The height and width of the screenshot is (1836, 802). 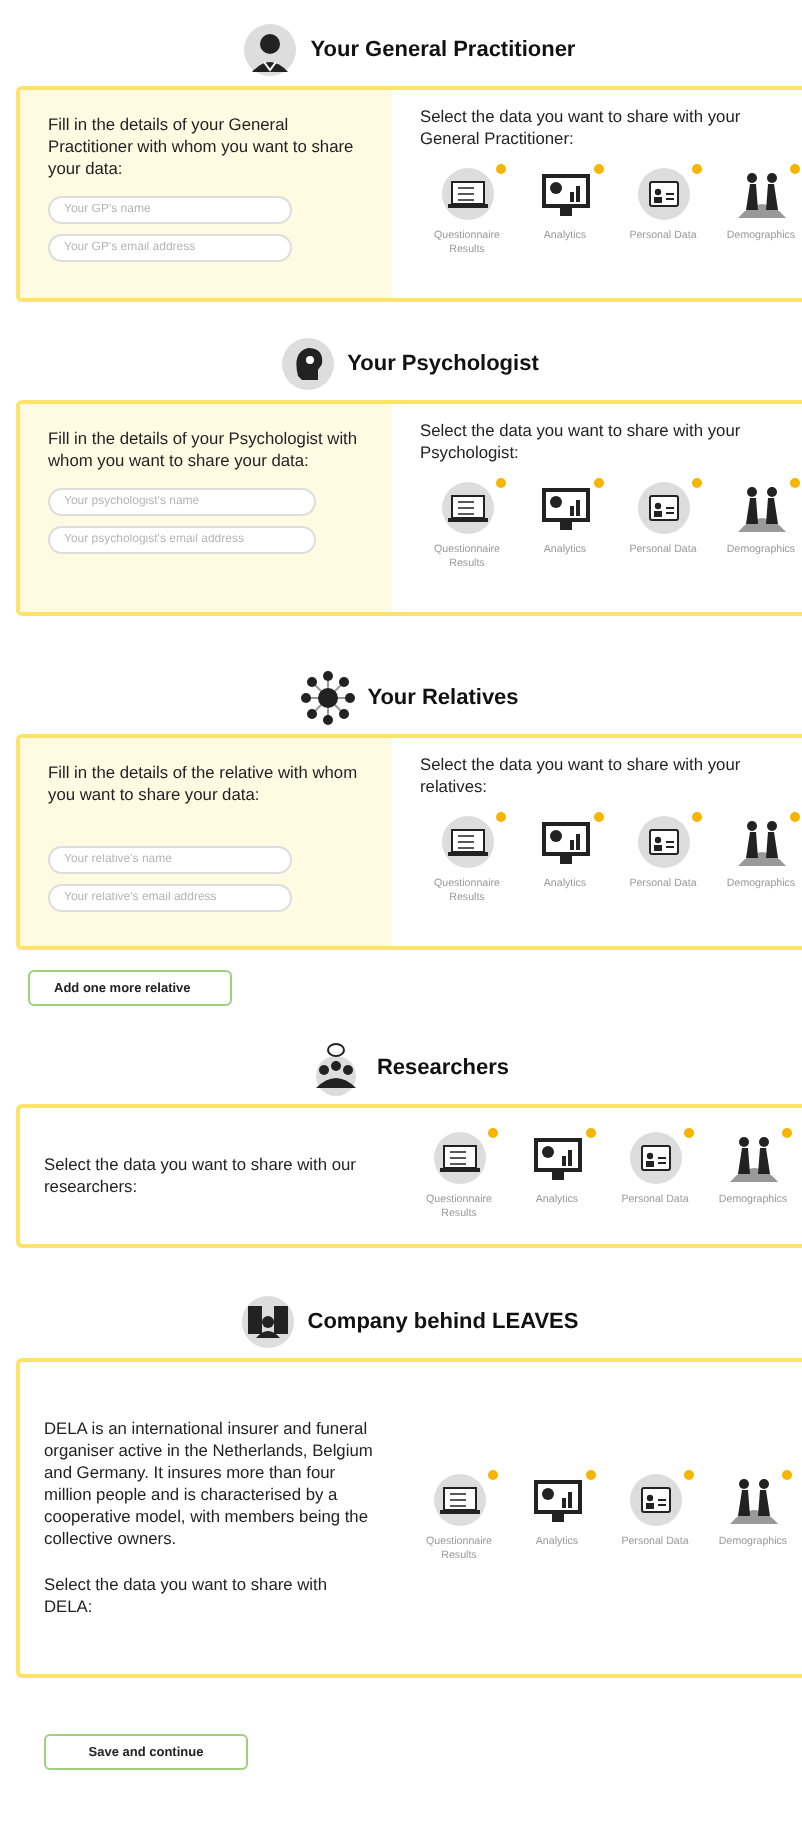 What do you see at coordinates (204, 450) in the screenshot?
I see `intro-text: Fill in the details of your Psychologist with whom you want to share your data:` at bounding box center [204, 450].